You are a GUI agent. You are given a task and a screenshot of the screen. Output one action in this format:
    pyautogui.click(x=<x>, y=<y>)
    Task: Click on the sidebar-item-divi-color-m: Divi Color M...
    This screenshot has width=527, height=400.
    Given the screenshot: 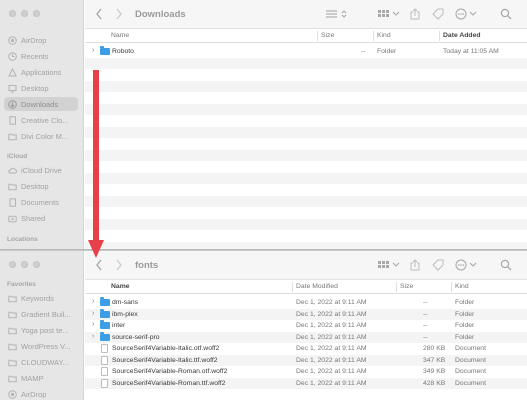 What is the action you would take?
    pyautogui.click(x=41, y=136)
    